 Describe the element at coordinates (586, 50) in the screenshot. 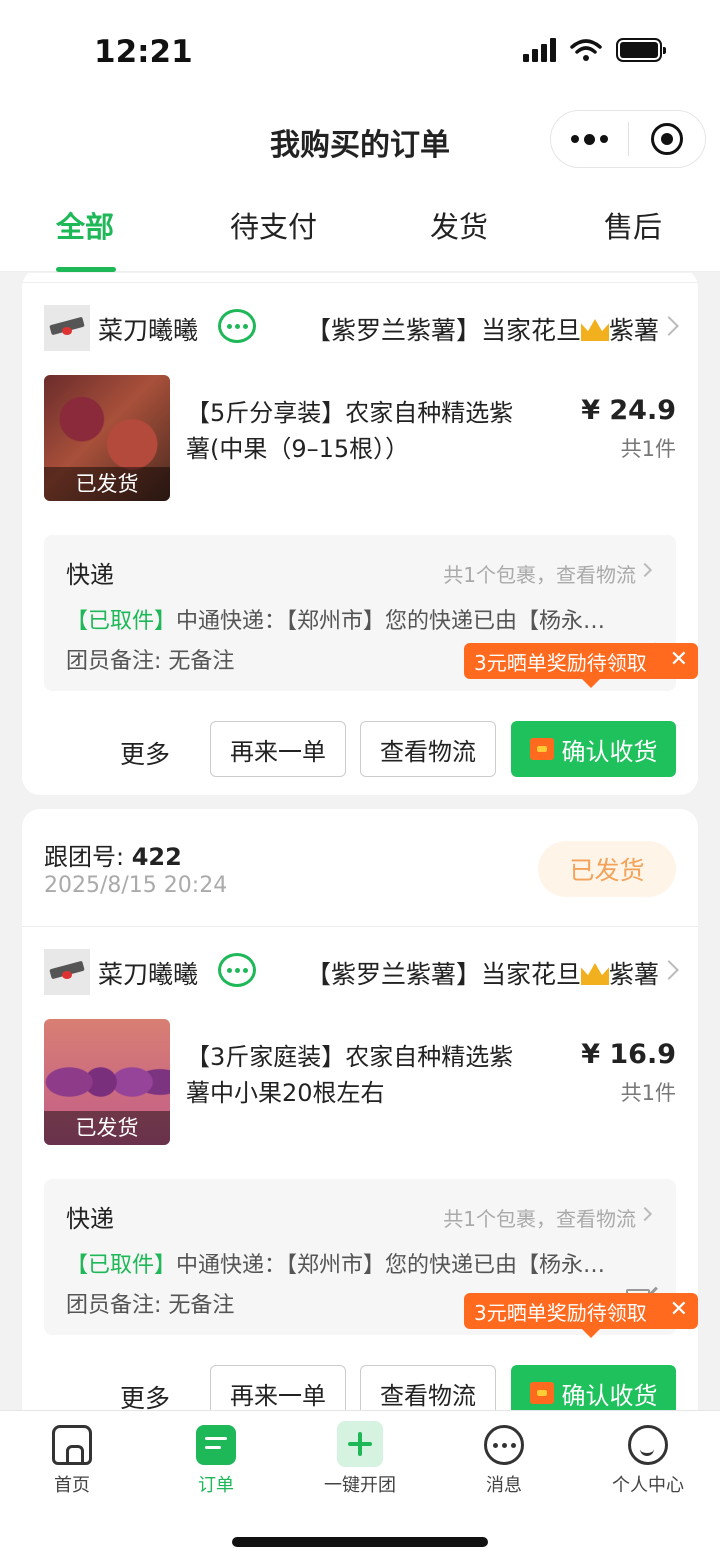

I see `wifi-icon` at that location.